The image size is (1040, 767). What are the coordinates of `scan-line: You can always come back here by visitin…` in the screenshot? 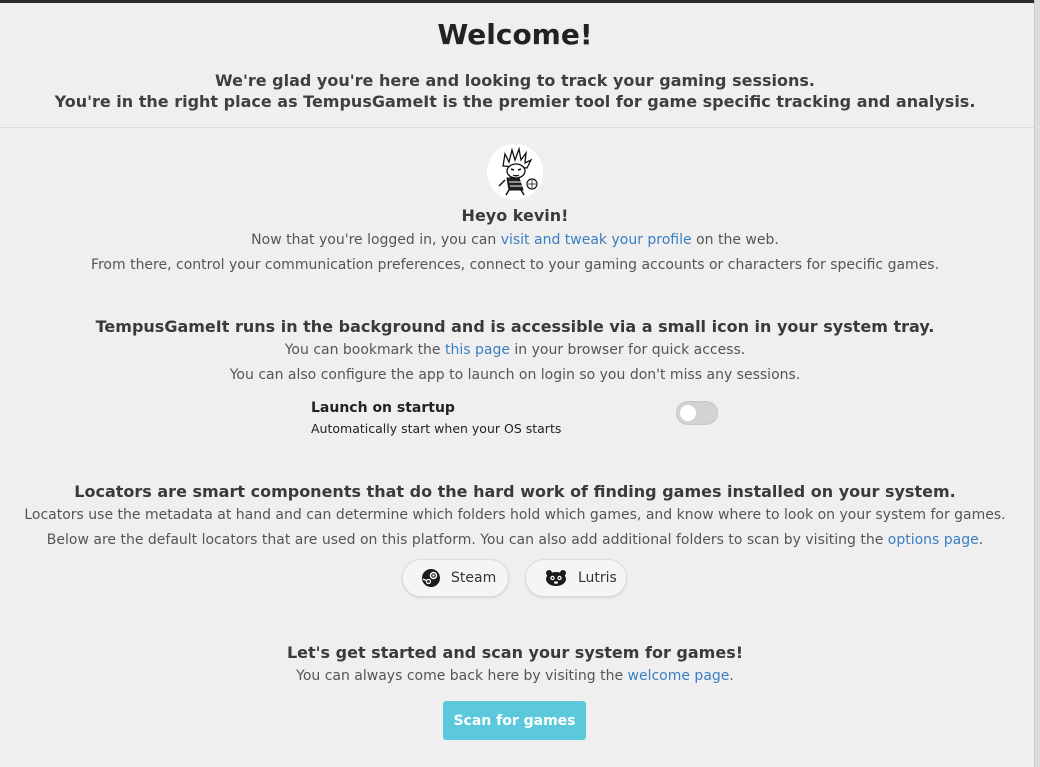 It's located at (515, 676).